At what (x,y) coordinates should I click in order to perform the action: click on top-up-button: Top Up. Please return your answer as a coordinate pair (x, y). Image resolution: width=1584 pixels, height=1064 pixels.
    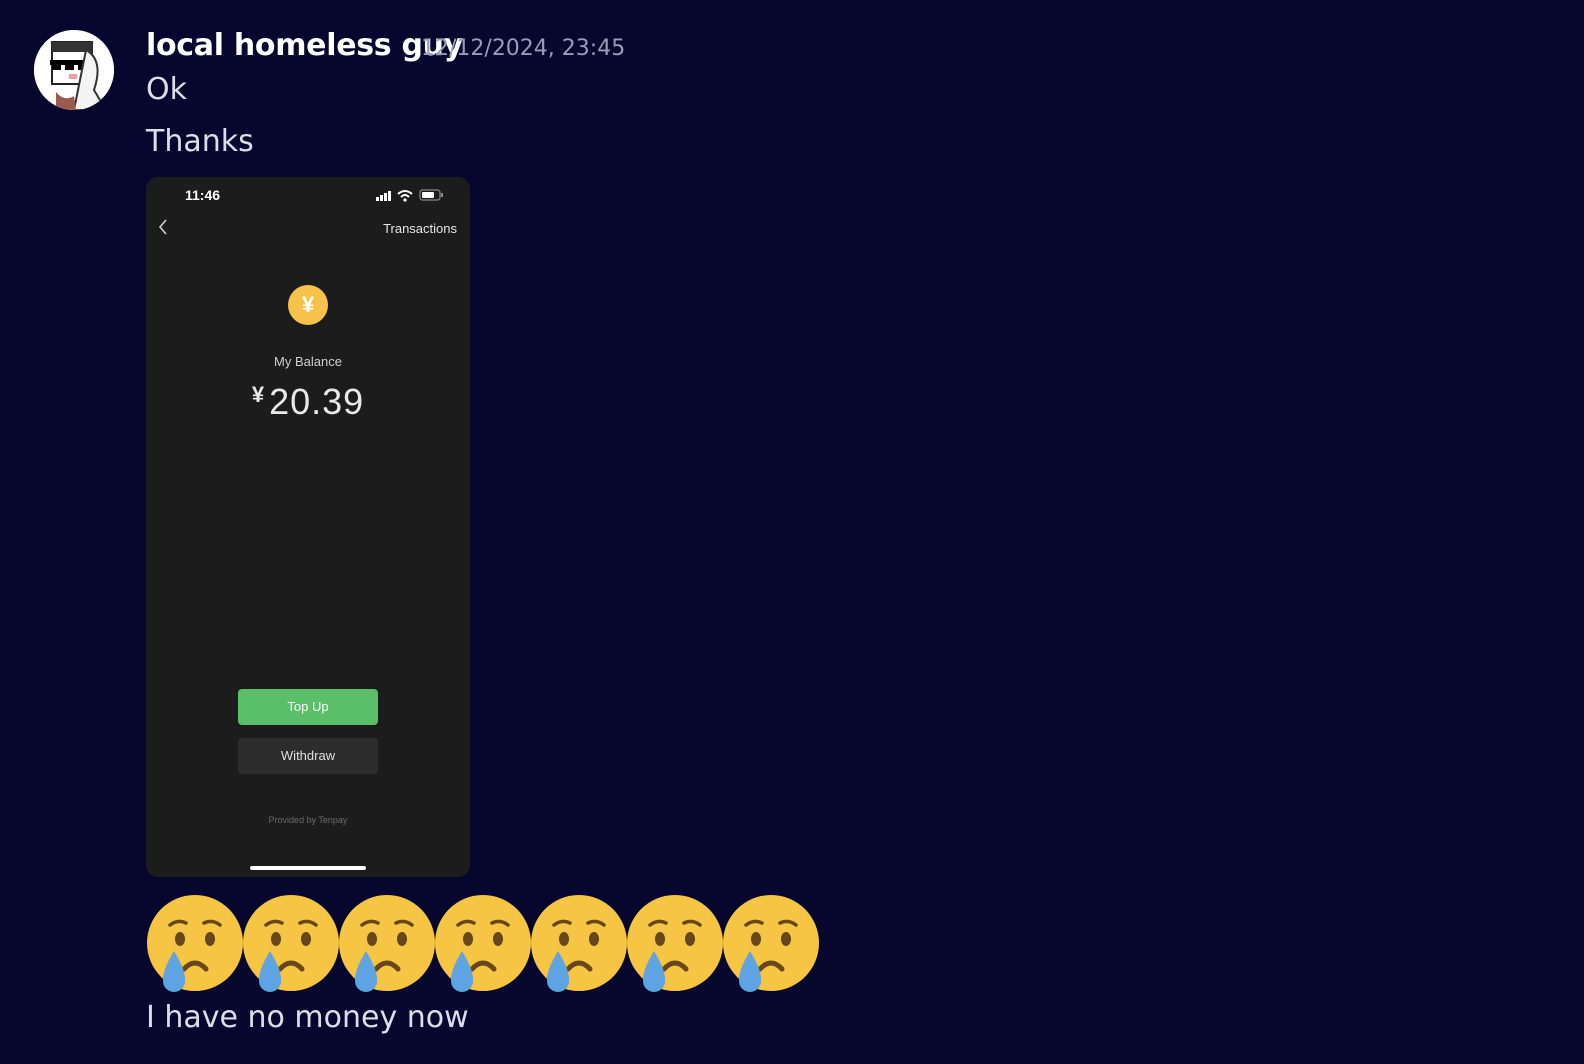
    Looking at the image, I should click on (308, 707).